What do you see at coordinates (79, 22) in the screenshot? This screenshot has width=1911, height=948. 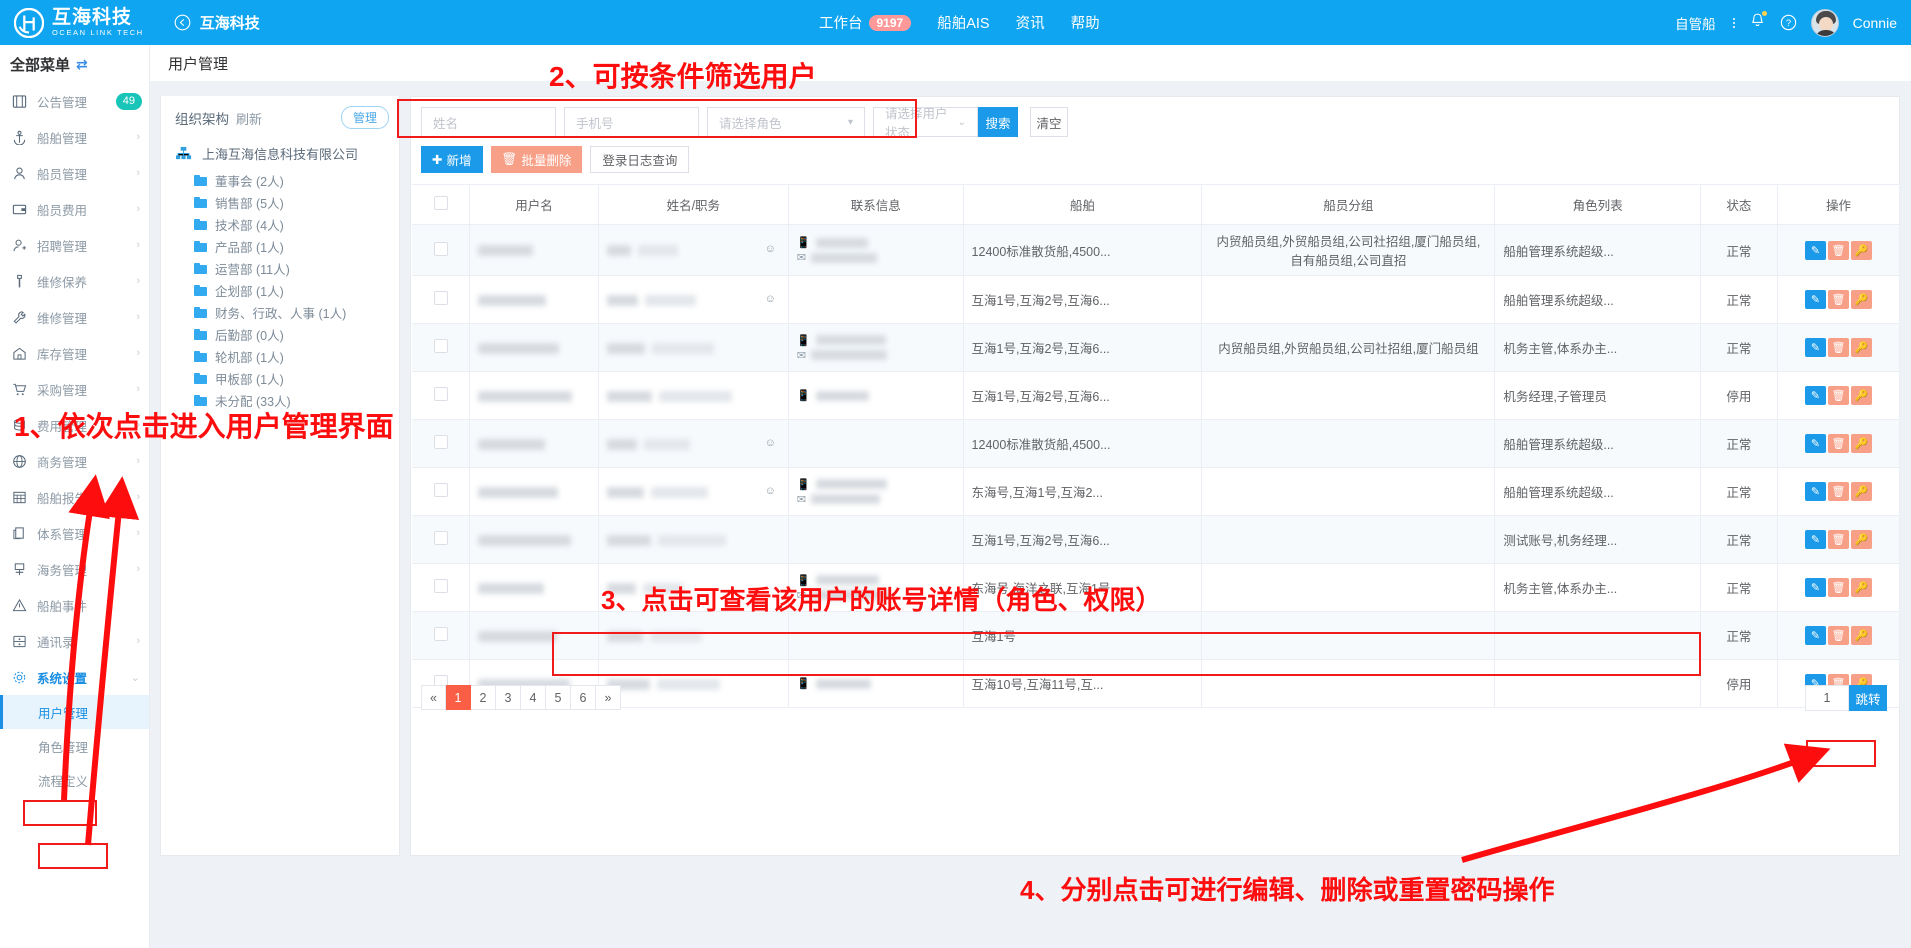 I see `brand-logo: 互海科技 OCEAN LINK TECH` at bounding box center [79, 22].